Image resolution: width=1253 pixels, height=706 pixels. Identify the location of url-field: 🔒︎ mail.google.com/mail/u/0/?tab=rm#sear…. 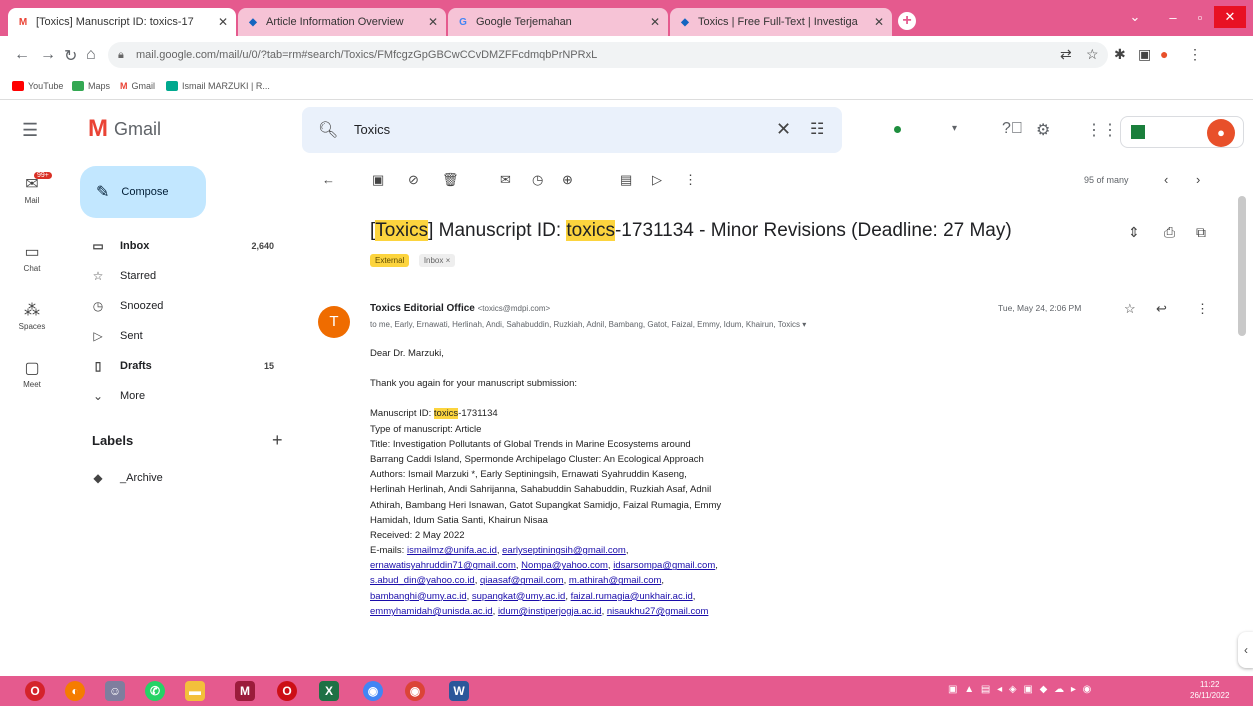
(608, 55).